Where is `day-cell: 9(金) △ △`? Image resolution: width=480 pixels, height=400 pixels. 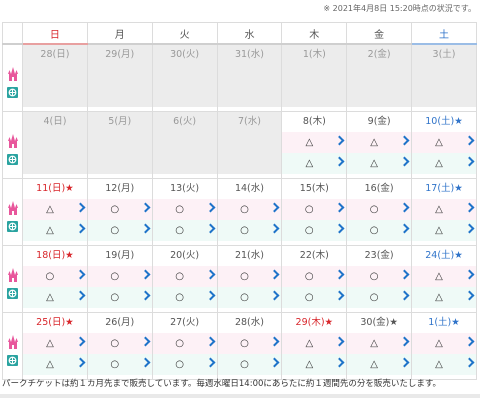 day-cell: 9(金) △ △ is located at coordinates (379, 145).